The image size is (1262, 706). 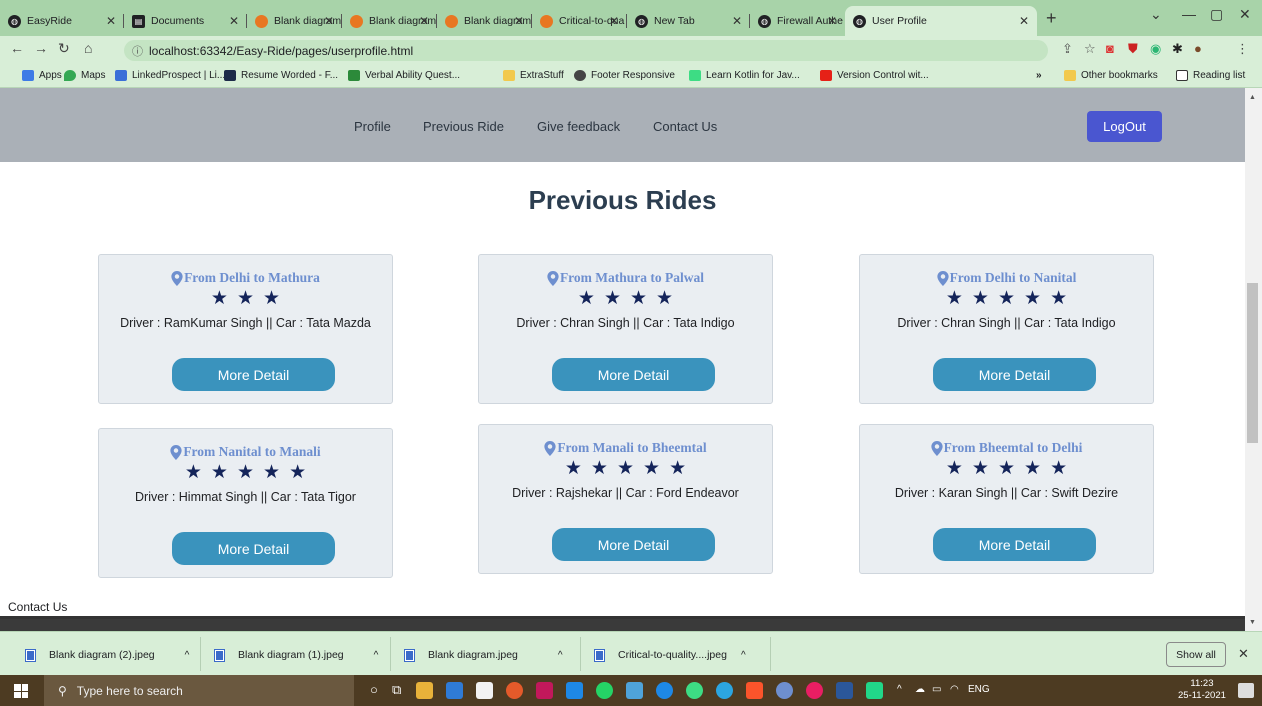 What do you see at coordinates (1196, 654) in the screenshot?
I see `show-all-button: Show all` at bounding box center [1196, 654].